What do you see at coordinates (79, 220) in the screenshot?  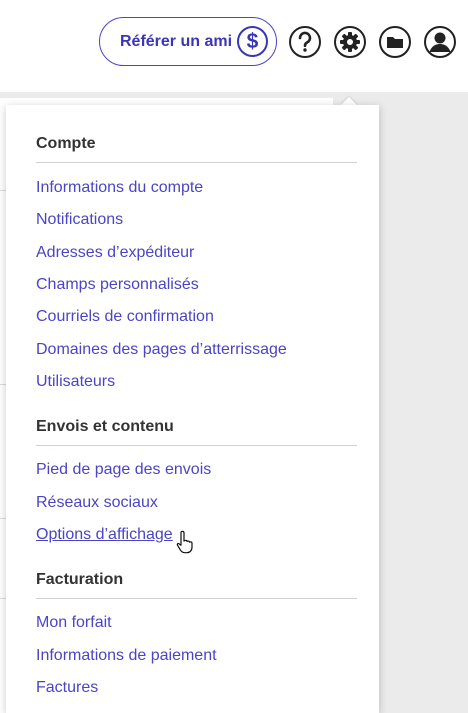 I see `menu-item-notifications: Notifications` at bounding box center [79, 220].